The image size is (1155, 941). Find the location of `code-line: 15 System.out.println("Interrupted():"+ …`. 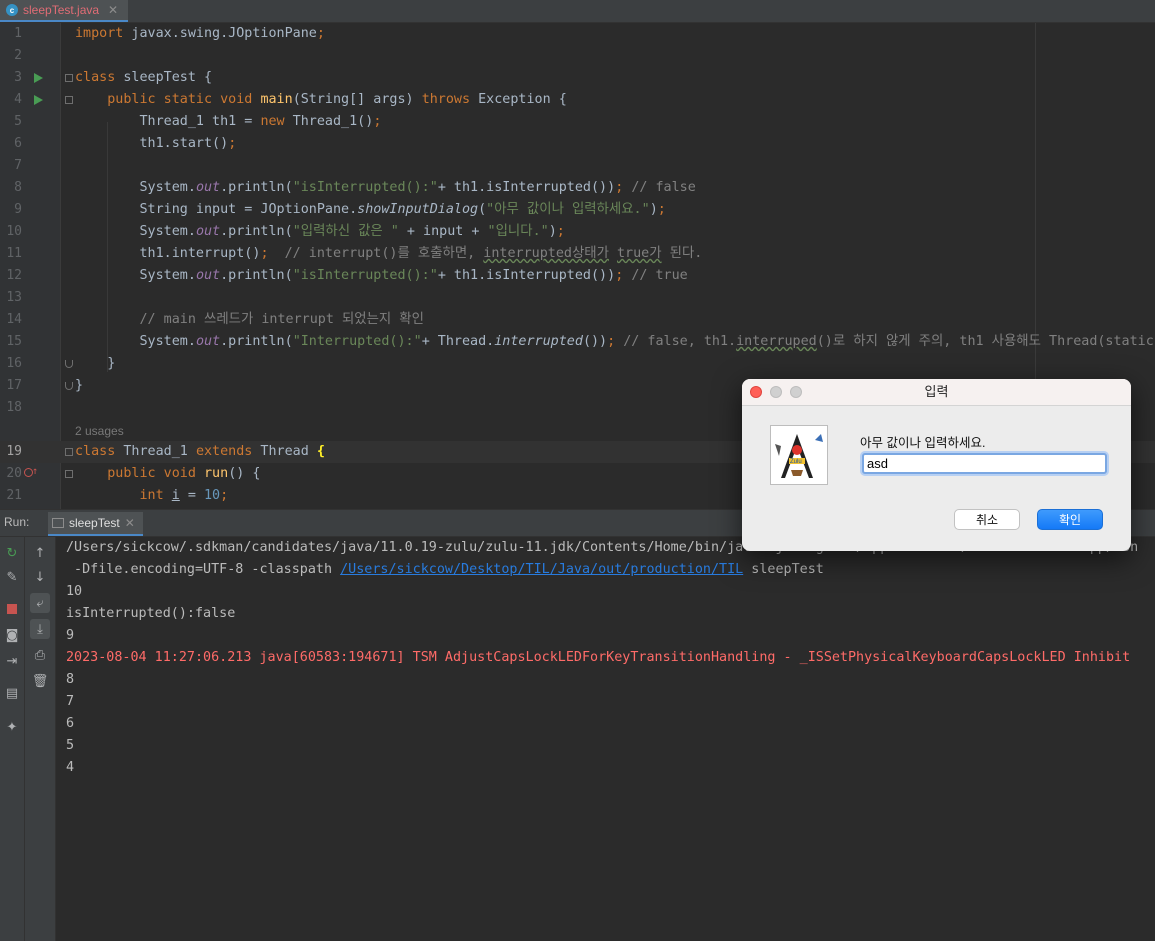

code-line: 15 System.out.println("Interrupted():"+ … is located at coordinates (577, 342).